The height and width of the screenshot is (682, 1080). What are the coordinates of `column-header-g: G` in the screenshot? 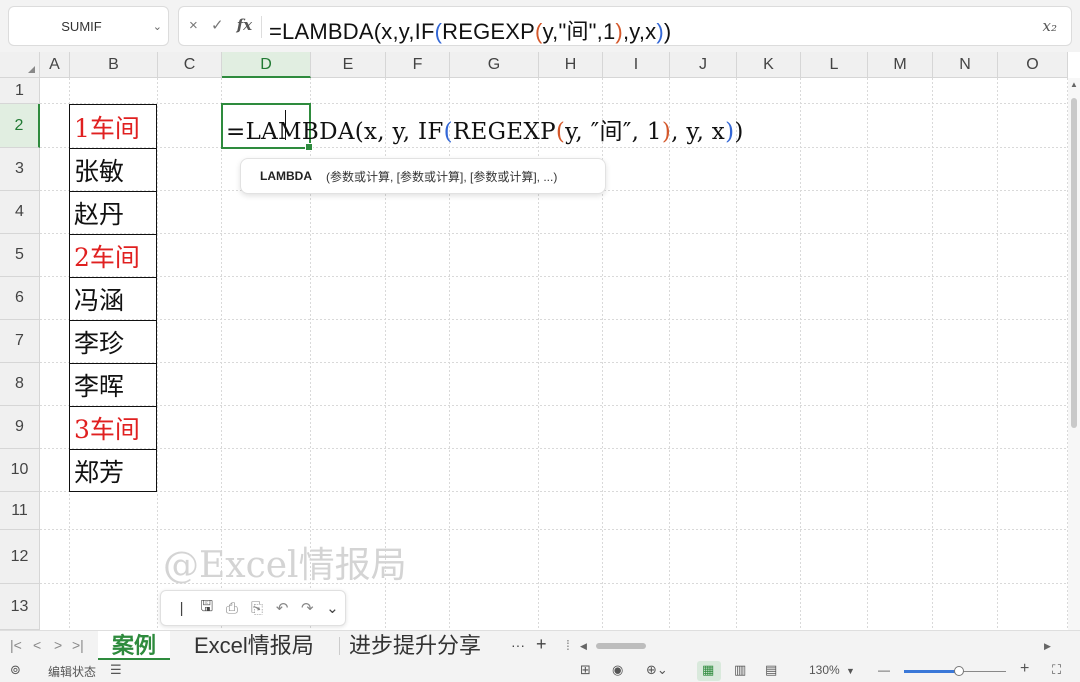 It's located at (494, 65).